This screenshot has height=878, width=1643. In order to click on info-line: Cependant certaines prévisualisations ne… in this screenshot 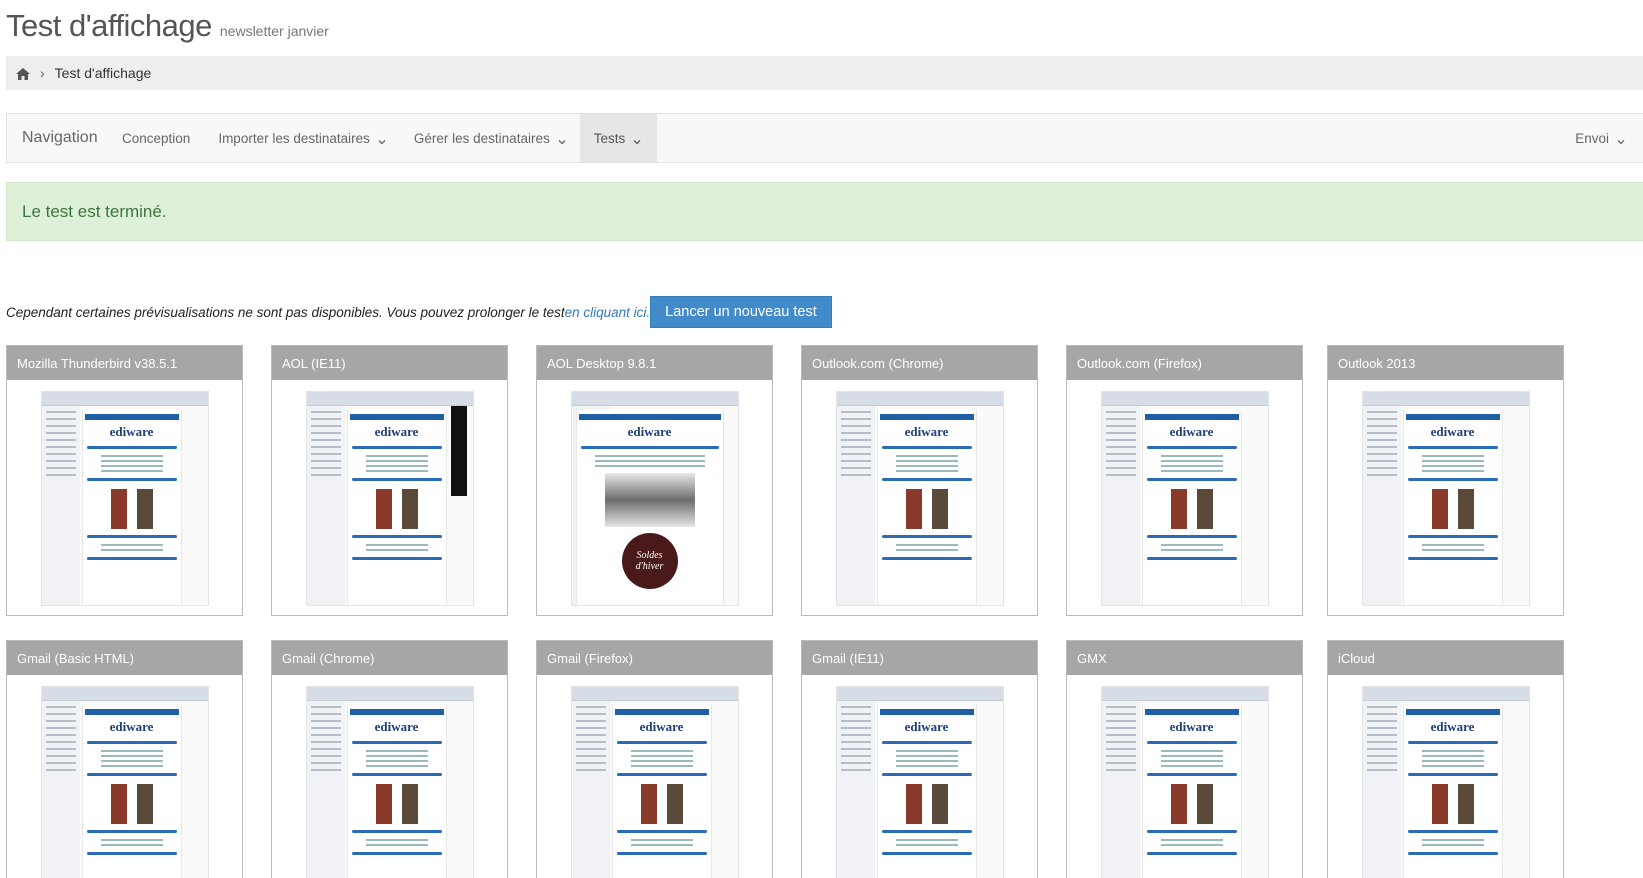, I will do `click(419, 312)`.